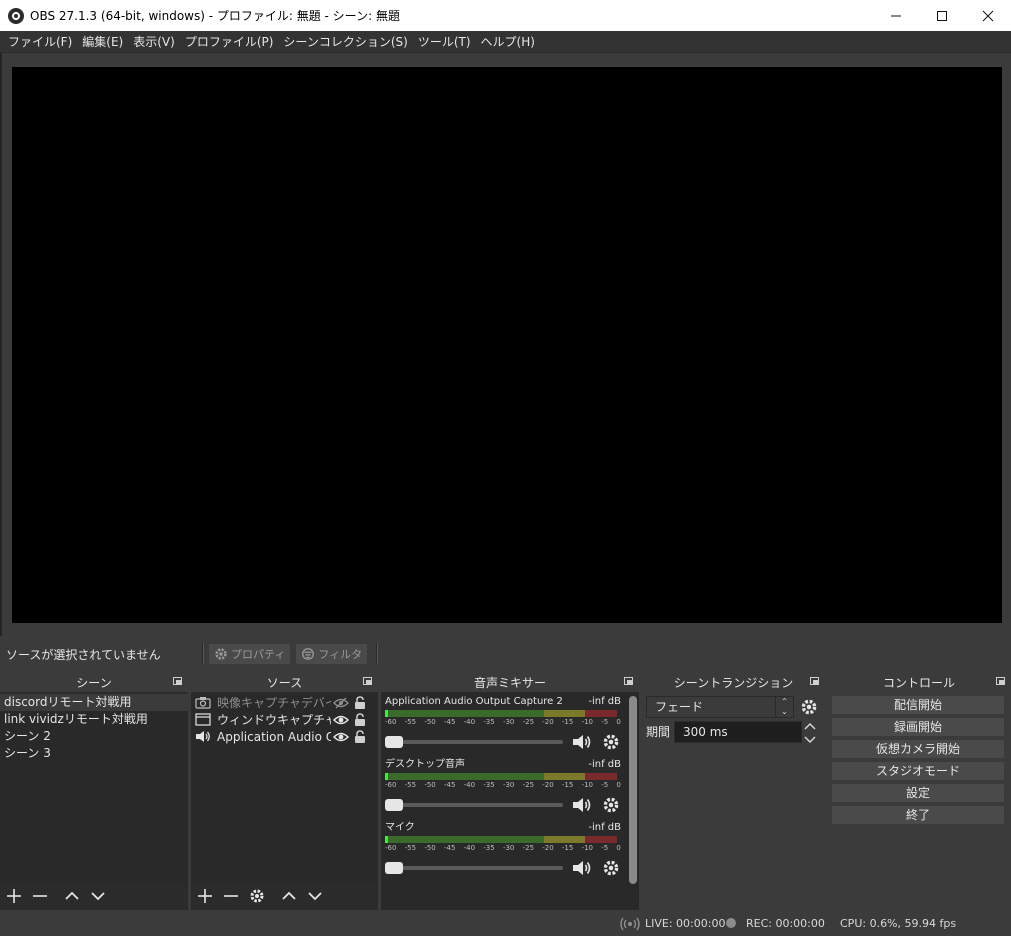 This screenshot has height=936, width=1011. I want to click on add-scene-button, so click(14, 896).